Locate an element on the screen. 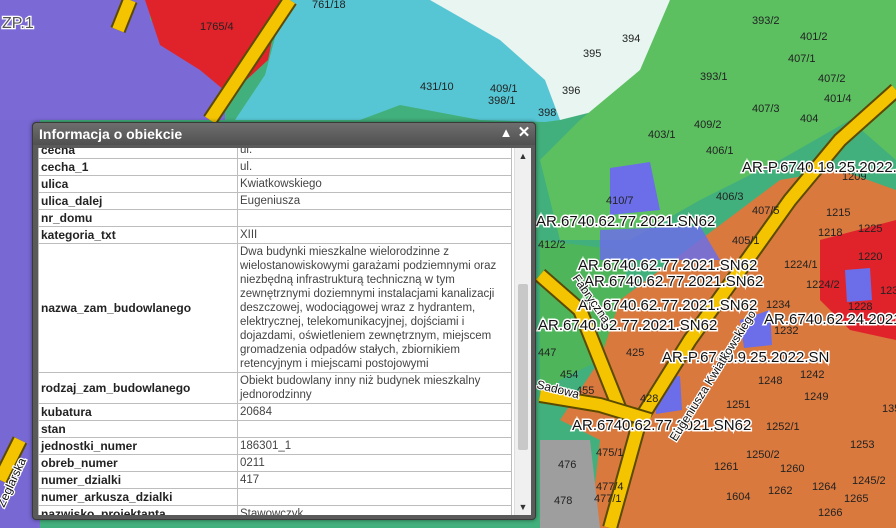  parcel-number: 477/1 is located at coordinates (608, 499).